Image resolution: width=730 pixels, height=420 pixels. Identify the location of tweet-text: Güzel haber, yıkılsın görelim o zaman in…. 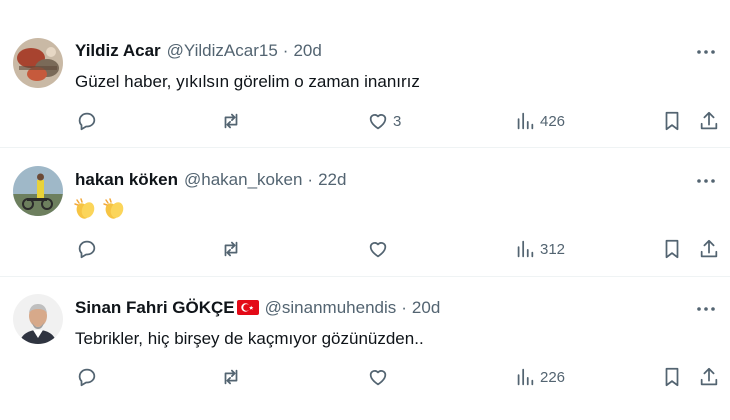
(247, 81).